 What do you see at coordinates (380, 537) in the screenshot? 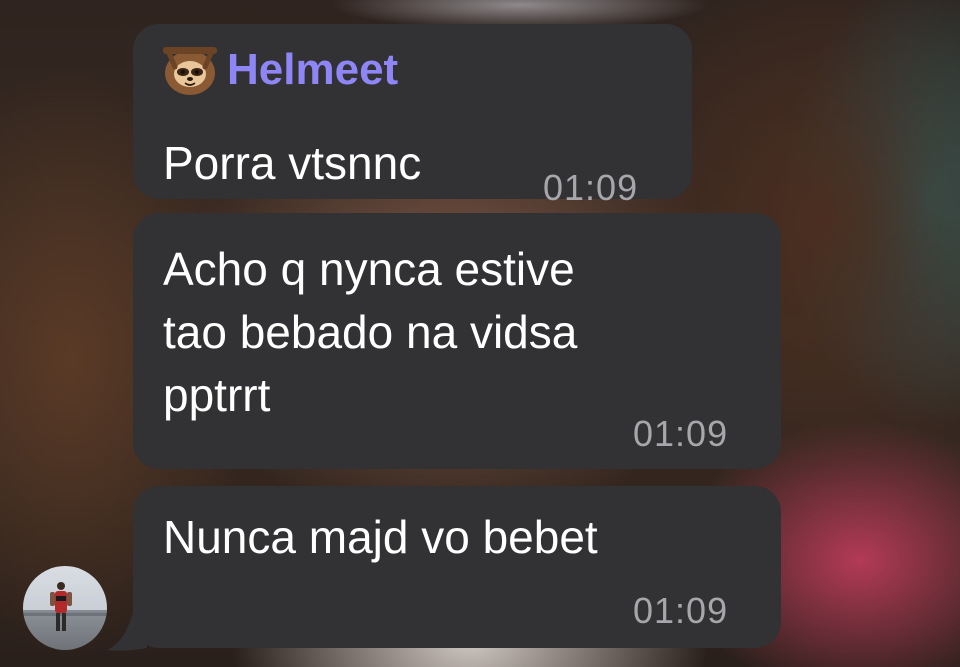
I see `message-text: Nunca majd vo bebet` at bounding box center [380, 537].